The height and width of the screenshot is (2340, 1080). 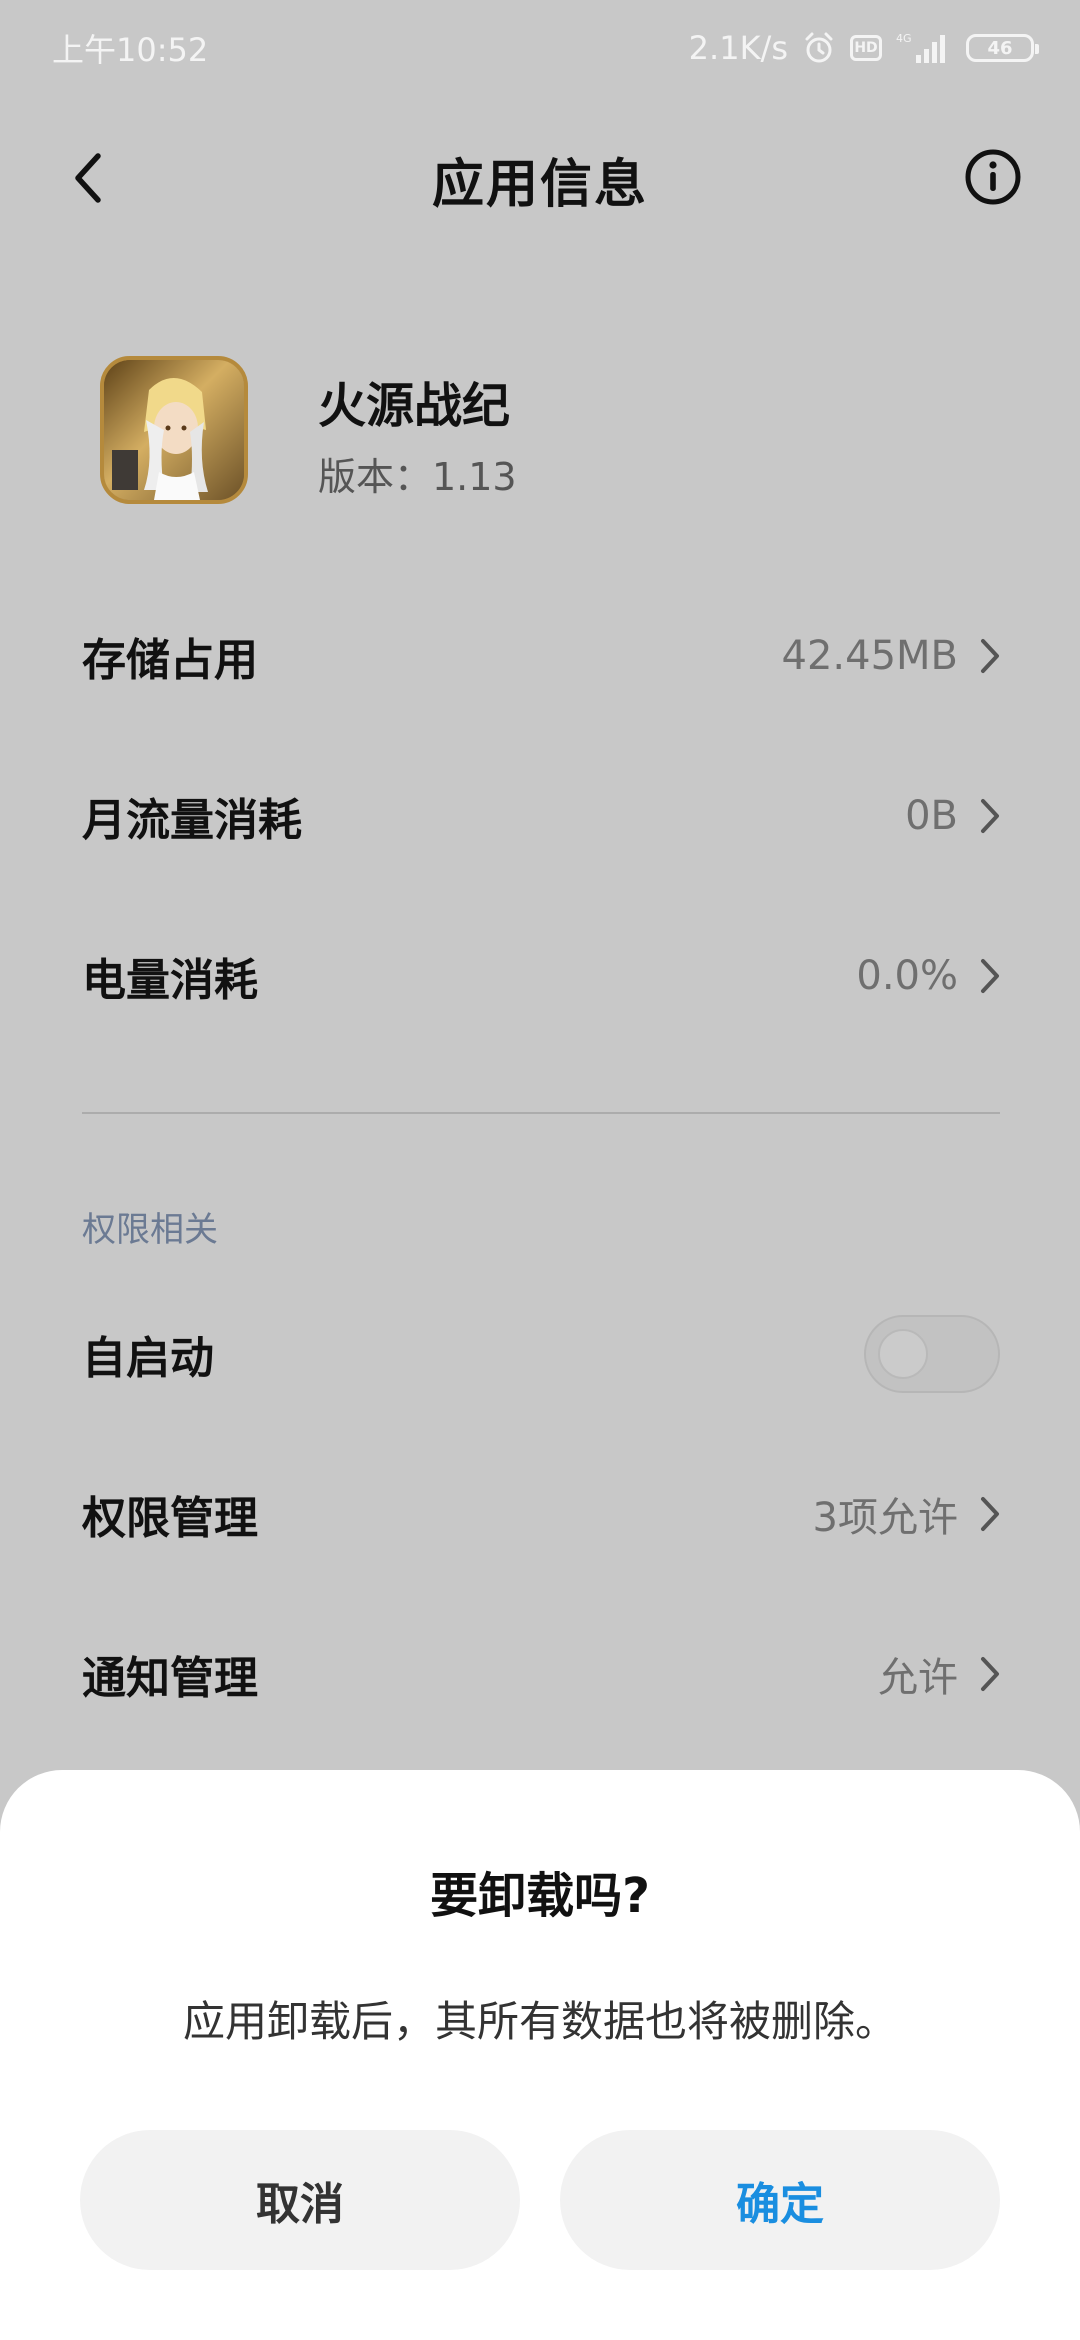 I want to click on battery-icon: 46, so click(x=1002, y=48).